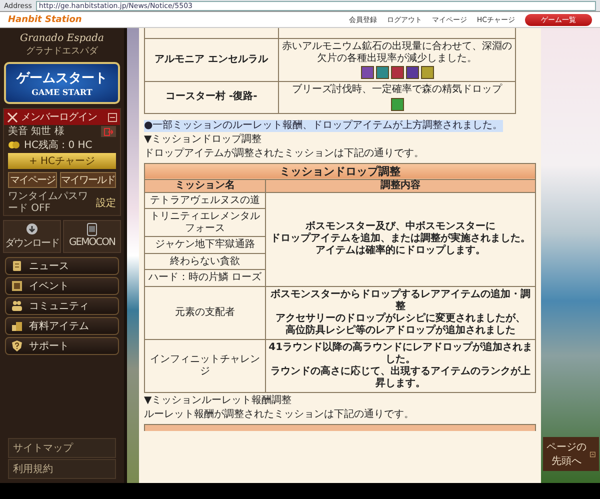 The height and width of the screenshot is (499, 600). I want to click on cell-text: アイテムは確率的にドロップします。, so click(400, 251).